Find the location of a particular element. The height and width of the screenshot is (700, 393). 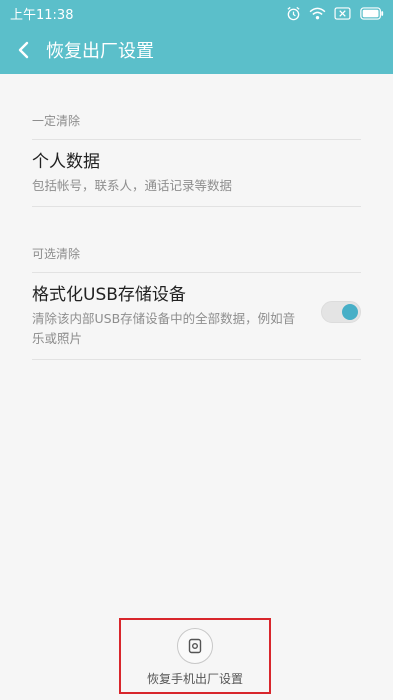

battery-icon is located at coordinates (372, 13).